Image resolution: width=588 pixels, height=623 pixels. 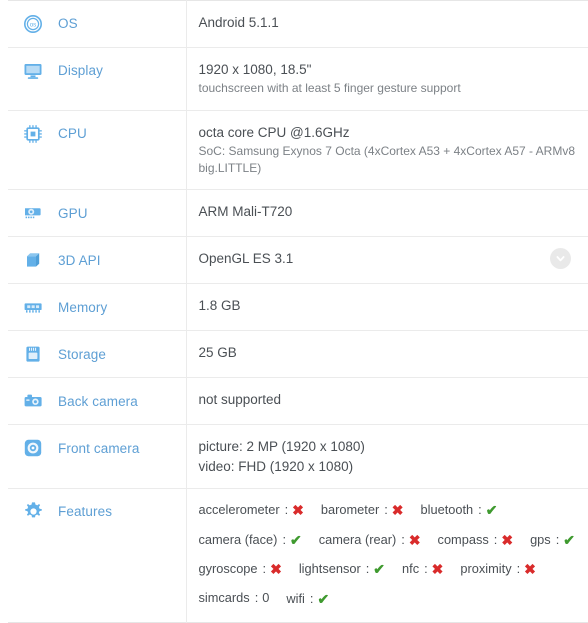 What do you see at coordinates (97, 401) in the screenshot?
I see `spec-label-cell-back-camera: Back camera` at bounding box center [97, 401].